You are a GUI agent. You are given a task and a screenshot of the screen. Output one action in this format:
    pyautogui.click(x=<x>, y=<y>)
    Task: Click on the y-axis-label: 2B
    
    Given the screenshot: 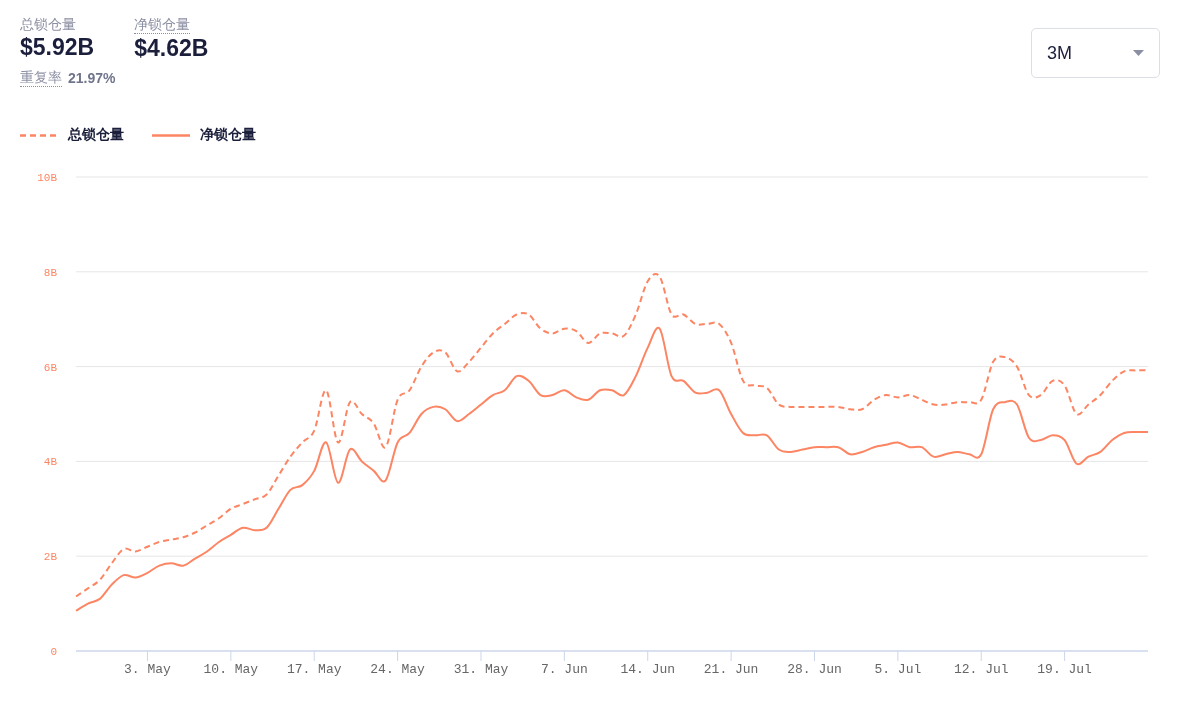 What is the action you would take?
    pyautogui.click(x=50, y=557)
    